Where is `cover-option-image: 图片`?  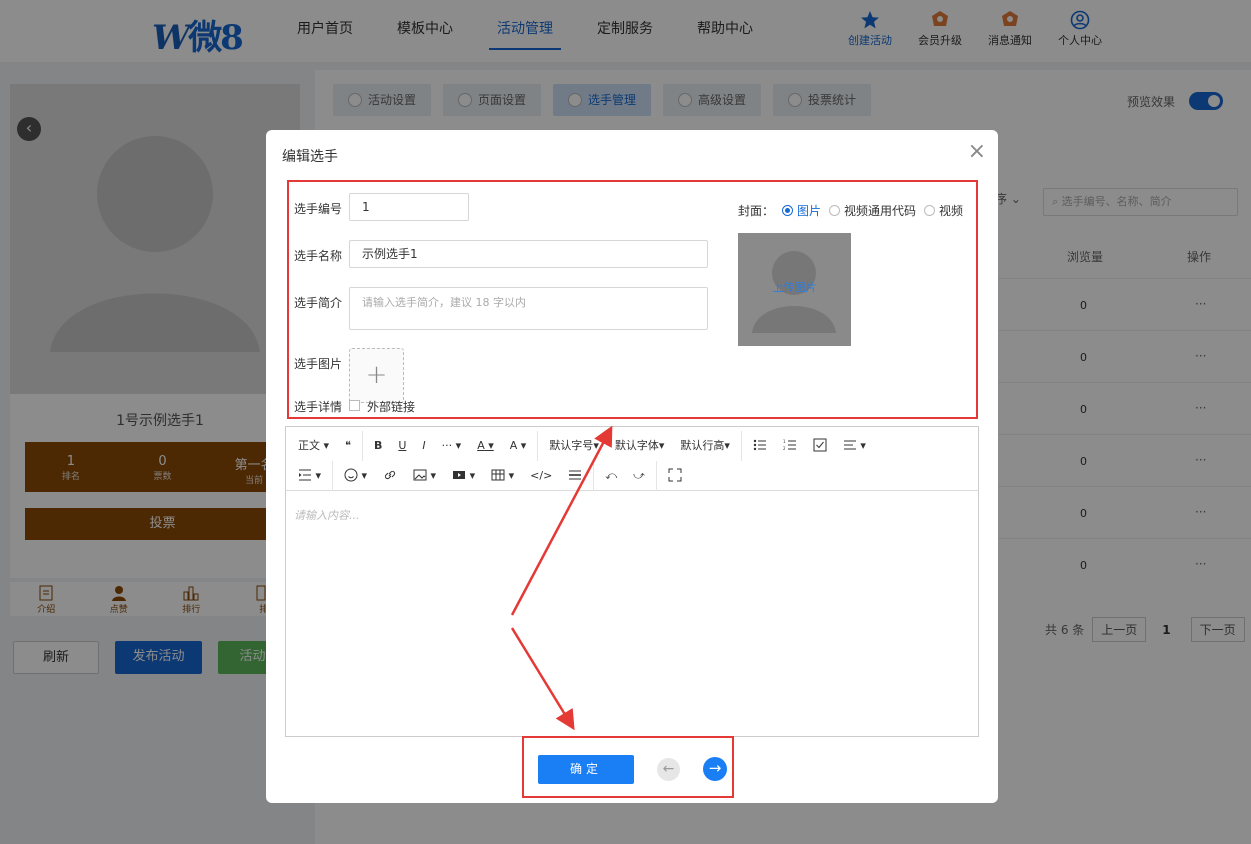
cover-option-image: 图片 is located at coordinates (801, 210).